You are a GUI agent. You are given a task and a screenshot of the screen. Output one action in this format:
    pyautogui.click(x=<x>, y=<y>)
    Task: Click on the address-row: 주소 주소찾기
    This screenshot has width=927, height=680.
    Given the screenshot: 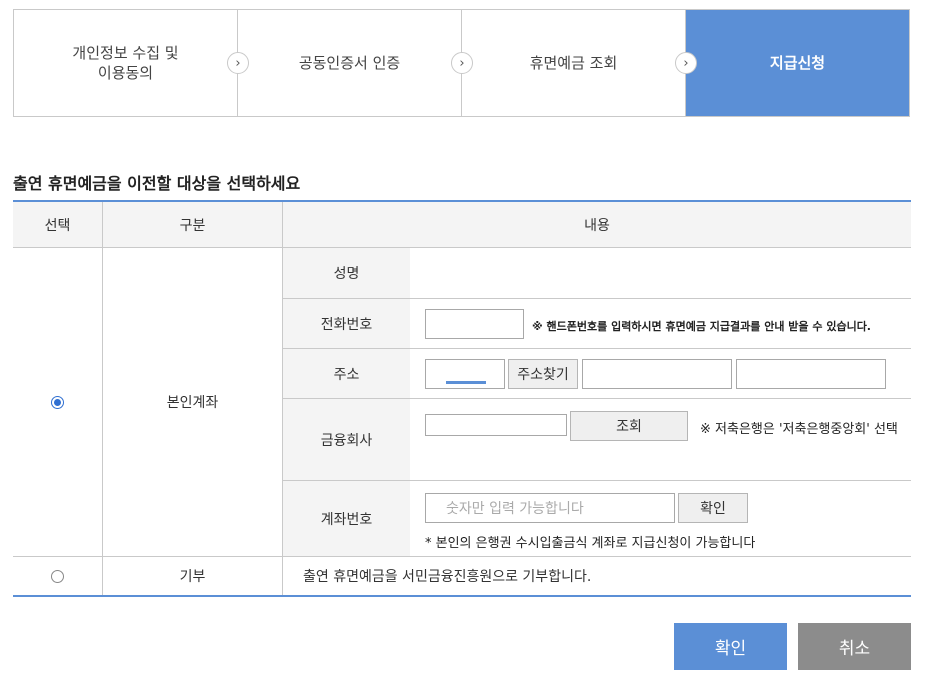 What is the action you would take?
    pyautogui.click(x=597, y=374)
    